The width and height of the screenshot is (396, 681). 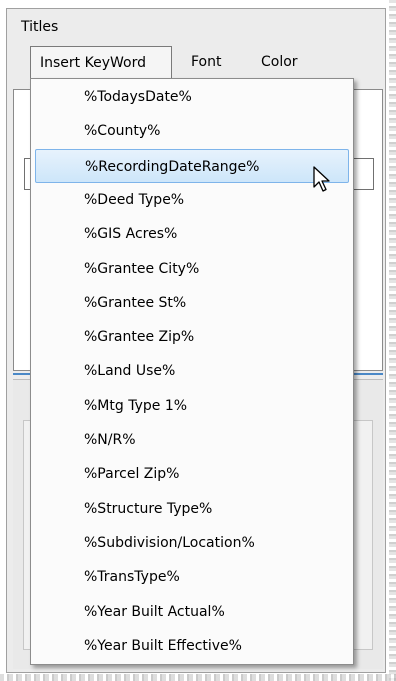 What do you see at coordinates (287, 62) in the screenshot?
I see `menu-color: Color` at bounding box center [287, 62].